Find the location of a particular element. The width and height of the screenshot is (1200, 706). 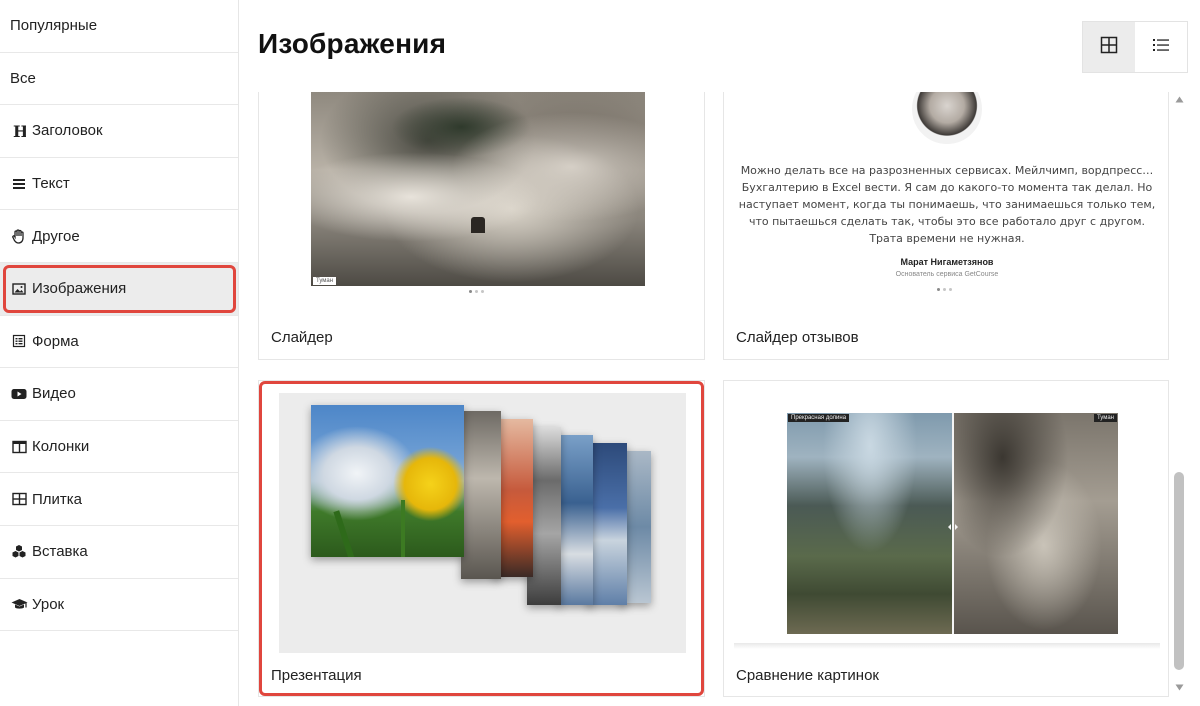

view-toggle is located at coordinates (1135, 47).